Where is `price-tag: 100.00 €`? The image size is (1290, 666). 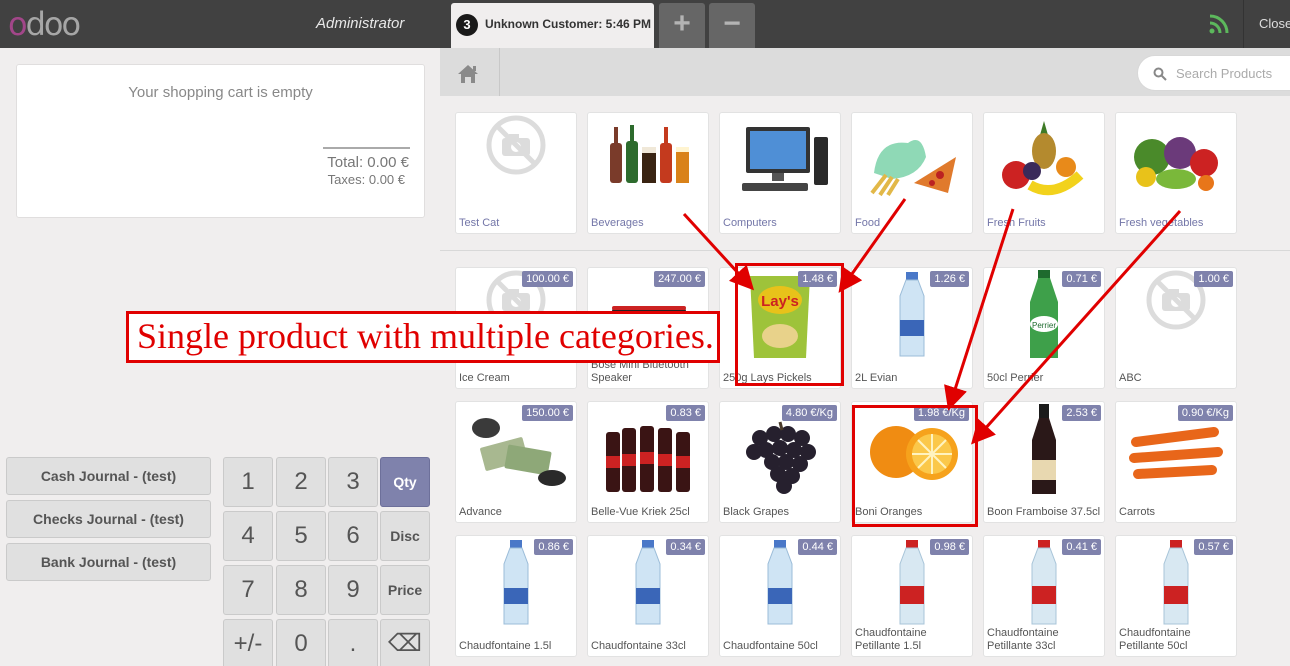
price-tag: 100.00 € is located at coordinates (547, 279).